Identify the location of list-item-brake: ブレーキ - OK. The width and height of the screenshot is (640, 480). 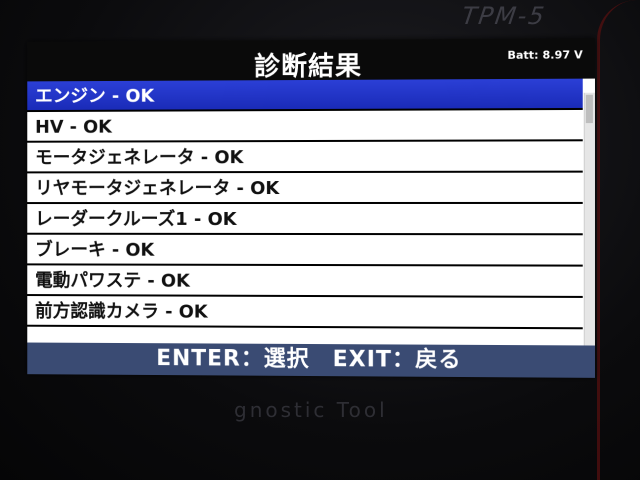
(305, 250).